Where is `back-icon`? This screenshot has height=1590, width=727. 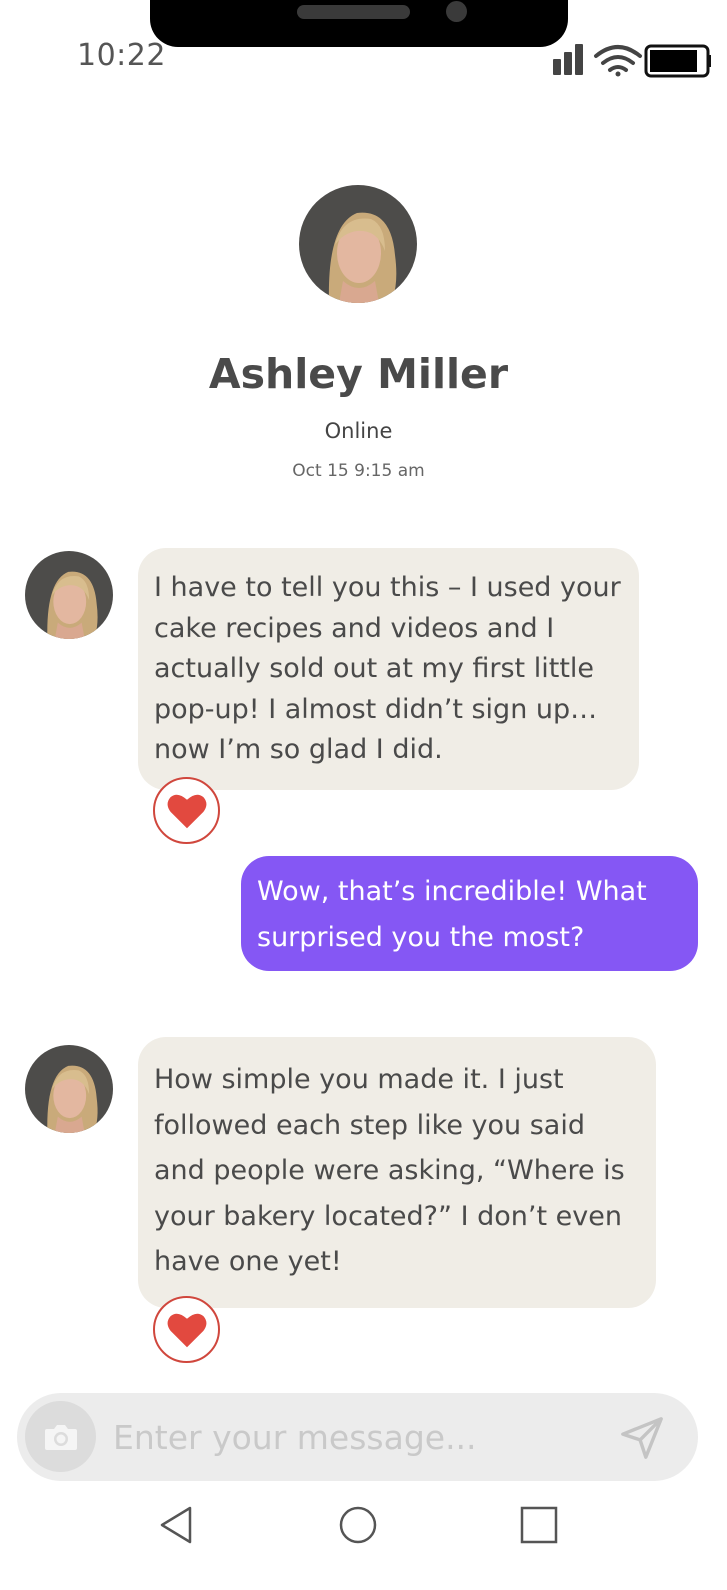
back-icon is located at coordinates (176, 1525).